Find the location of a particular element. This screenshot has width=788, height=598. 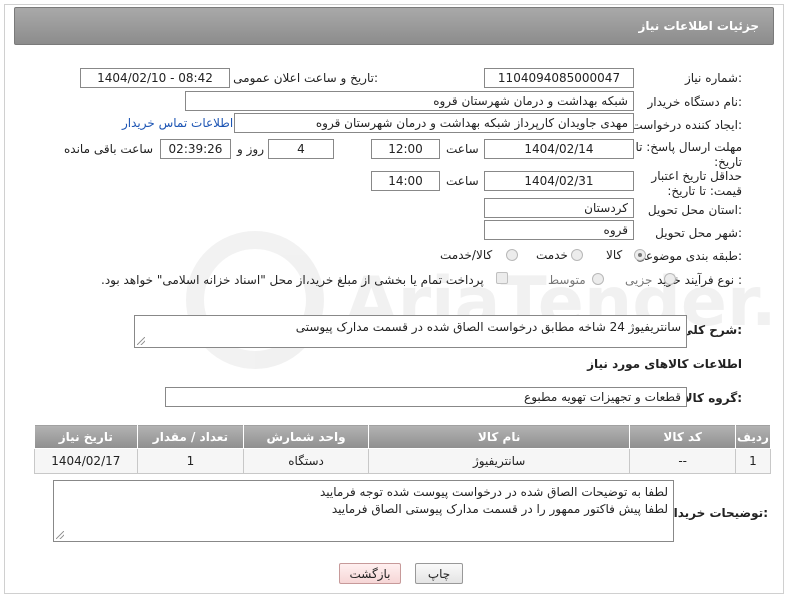

purchase-option-medium: متوسط is located at coordinates (567, 280).